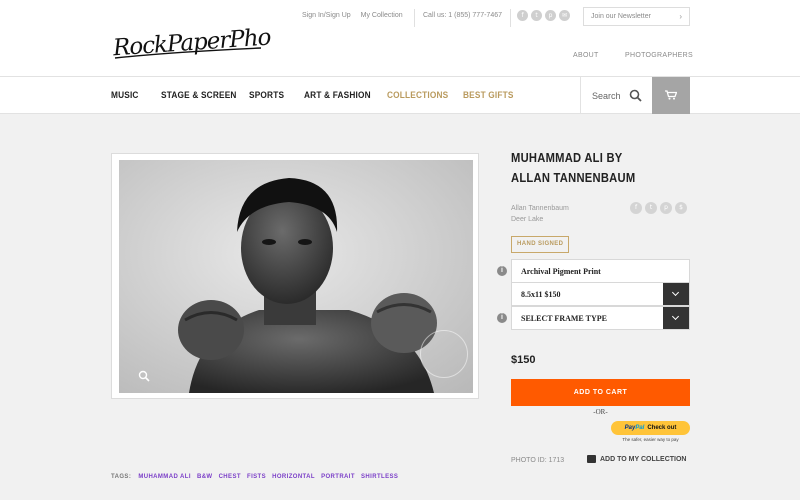 This screenshot has height=500, width=800. What do you see at coordinates (382, 15) in the screenshot?
I see `my-collection-link: My Collection` at bounding box center [382, 15].